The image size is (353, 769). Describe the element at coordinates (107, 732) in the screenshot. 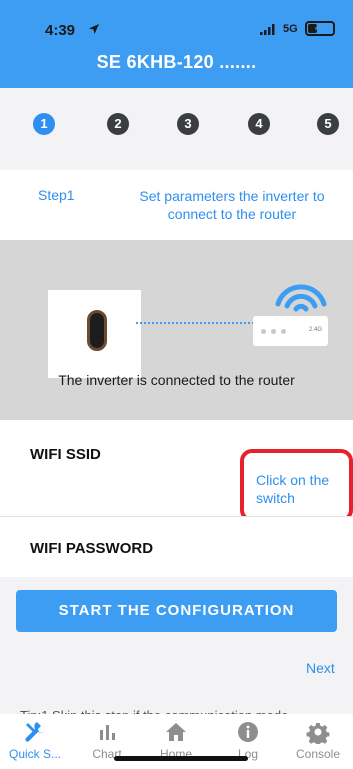

I see `bar-chart-icon` at that location.